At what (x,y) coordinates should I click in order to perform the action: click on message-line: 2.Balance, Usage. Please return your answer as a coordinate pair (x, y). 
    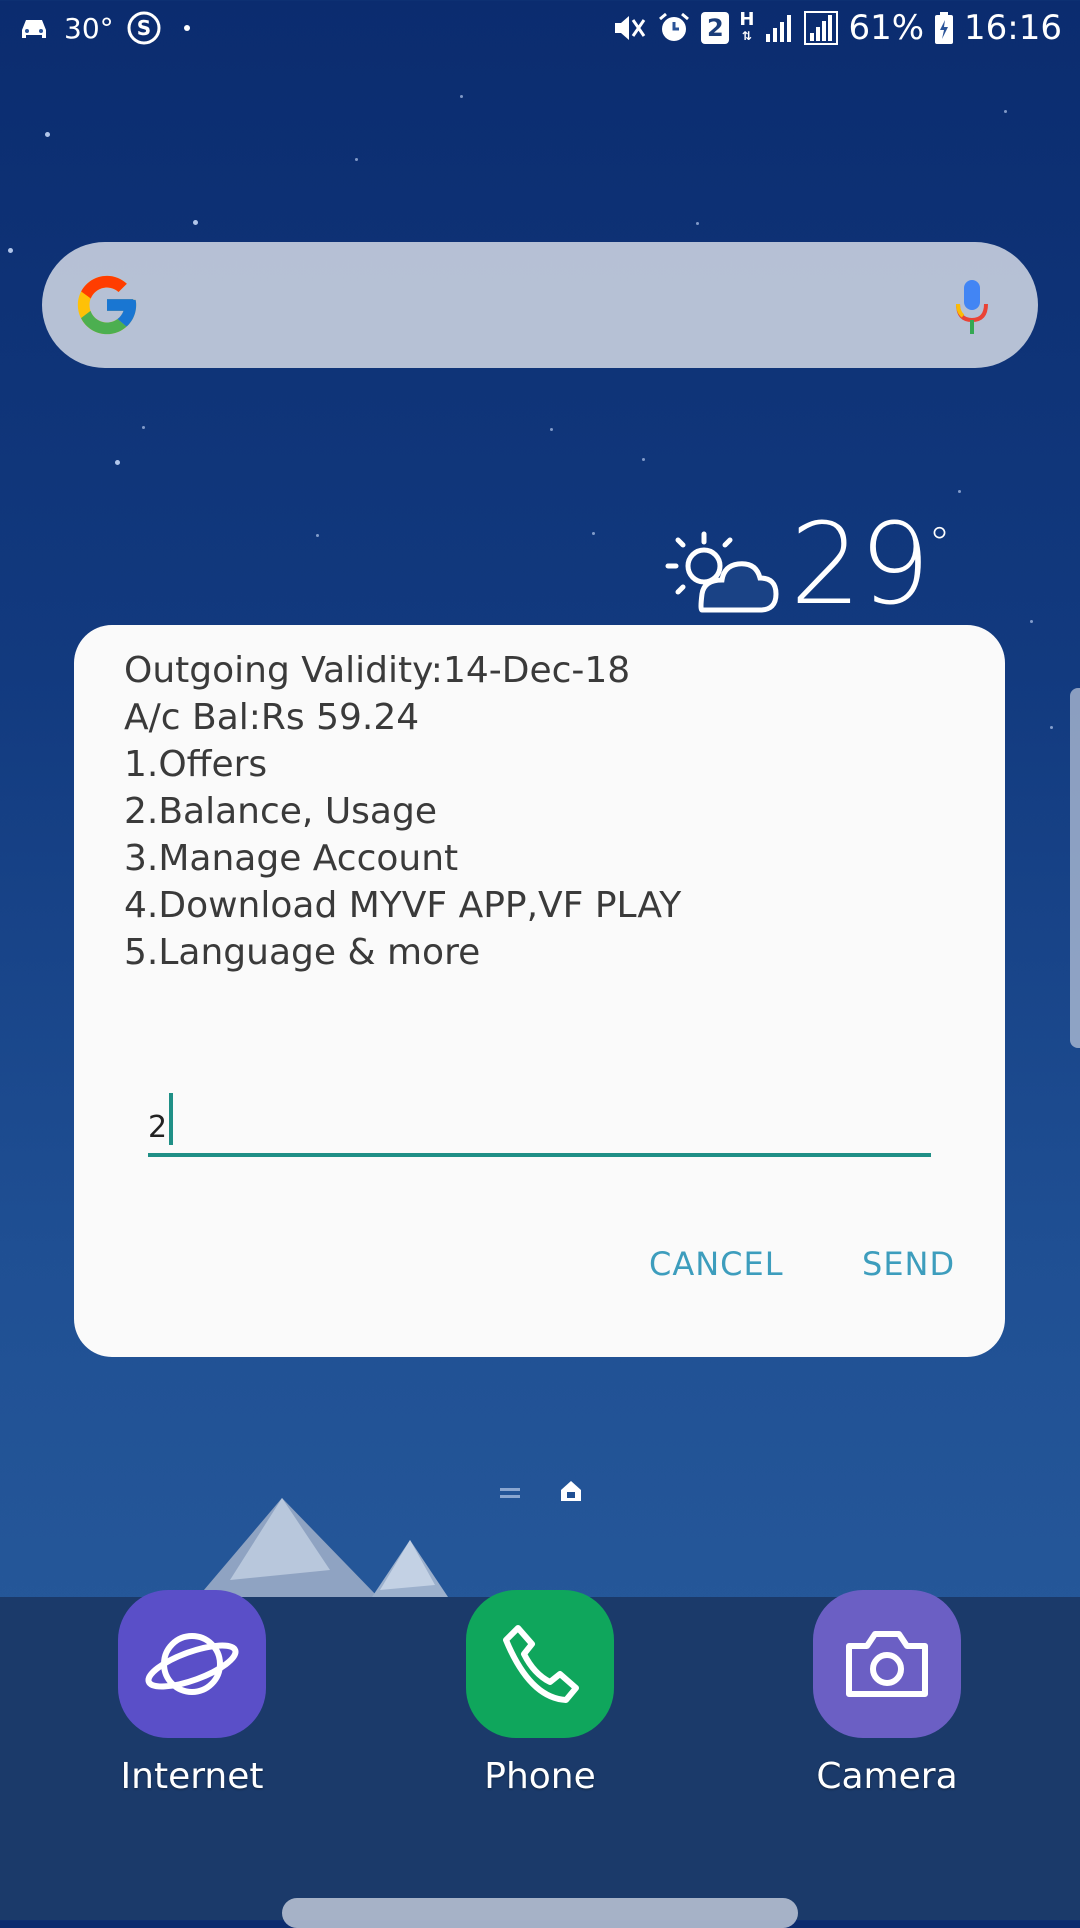
    Looking at the image, I should click on (280, 811).